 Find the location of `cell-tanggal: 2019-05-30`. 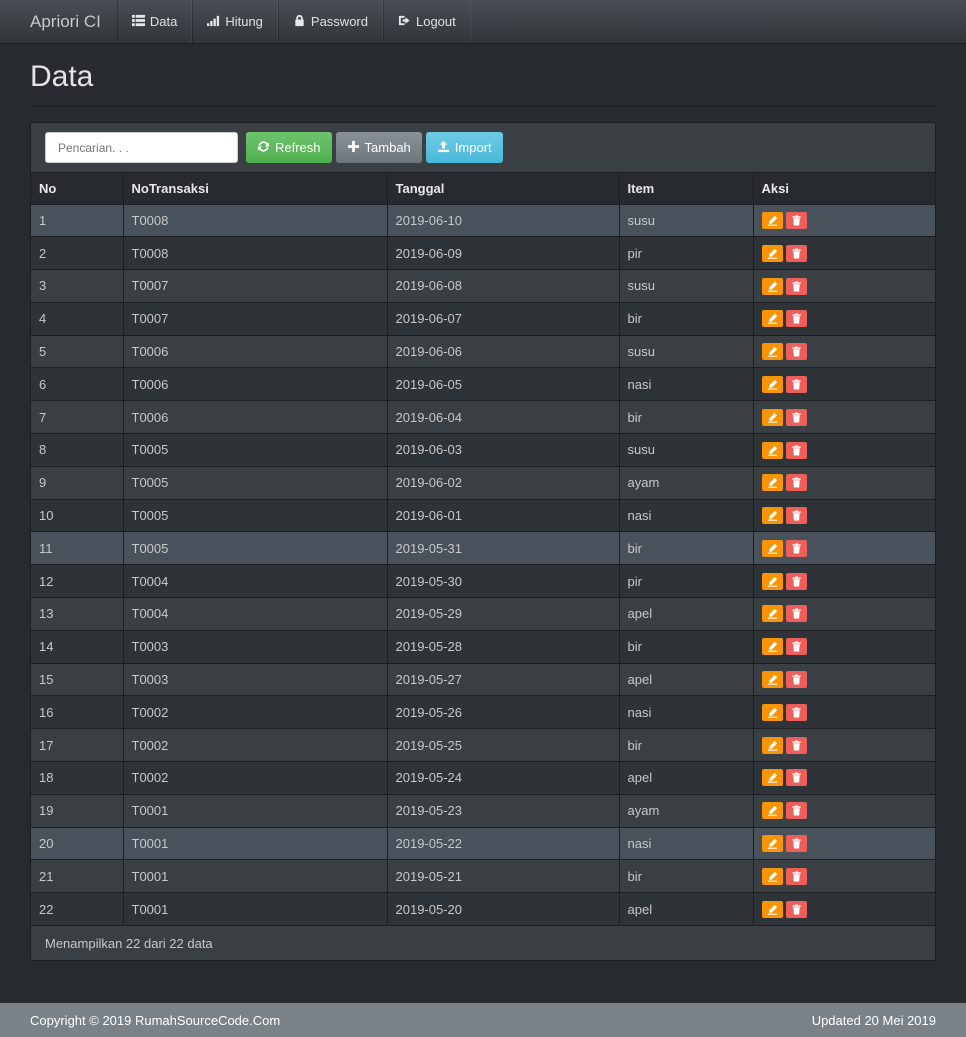

cell-tanggal: 2019-05-30 is located at coordinates (503, 581).